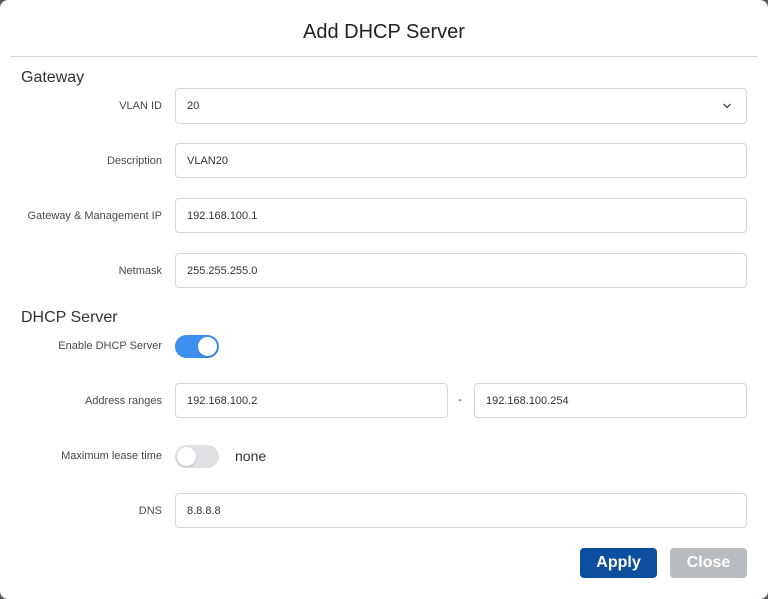 The width and height of the screenshot is (768, 599). What do you see at coordinates (123, 401) in the screenshot?
I see `address-ranges-label: Address ranges` at bounding box center [123, 401].